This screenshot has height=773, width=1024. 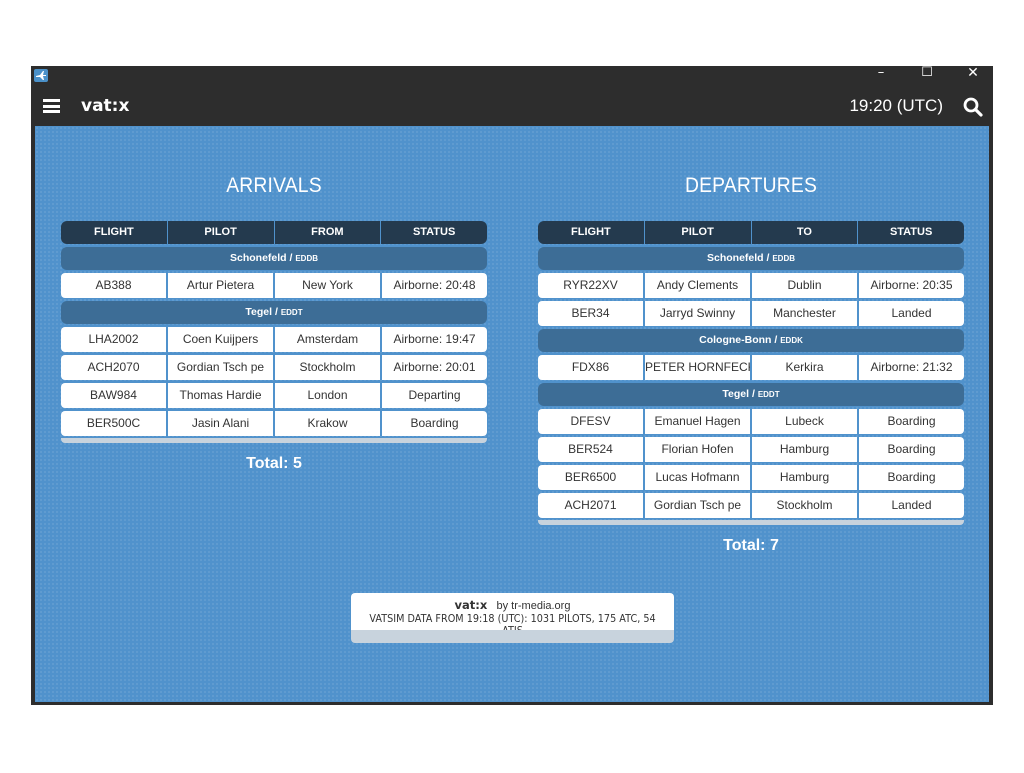 I want to click on flight-cell: LHA2002, so click(x=114, y=339).